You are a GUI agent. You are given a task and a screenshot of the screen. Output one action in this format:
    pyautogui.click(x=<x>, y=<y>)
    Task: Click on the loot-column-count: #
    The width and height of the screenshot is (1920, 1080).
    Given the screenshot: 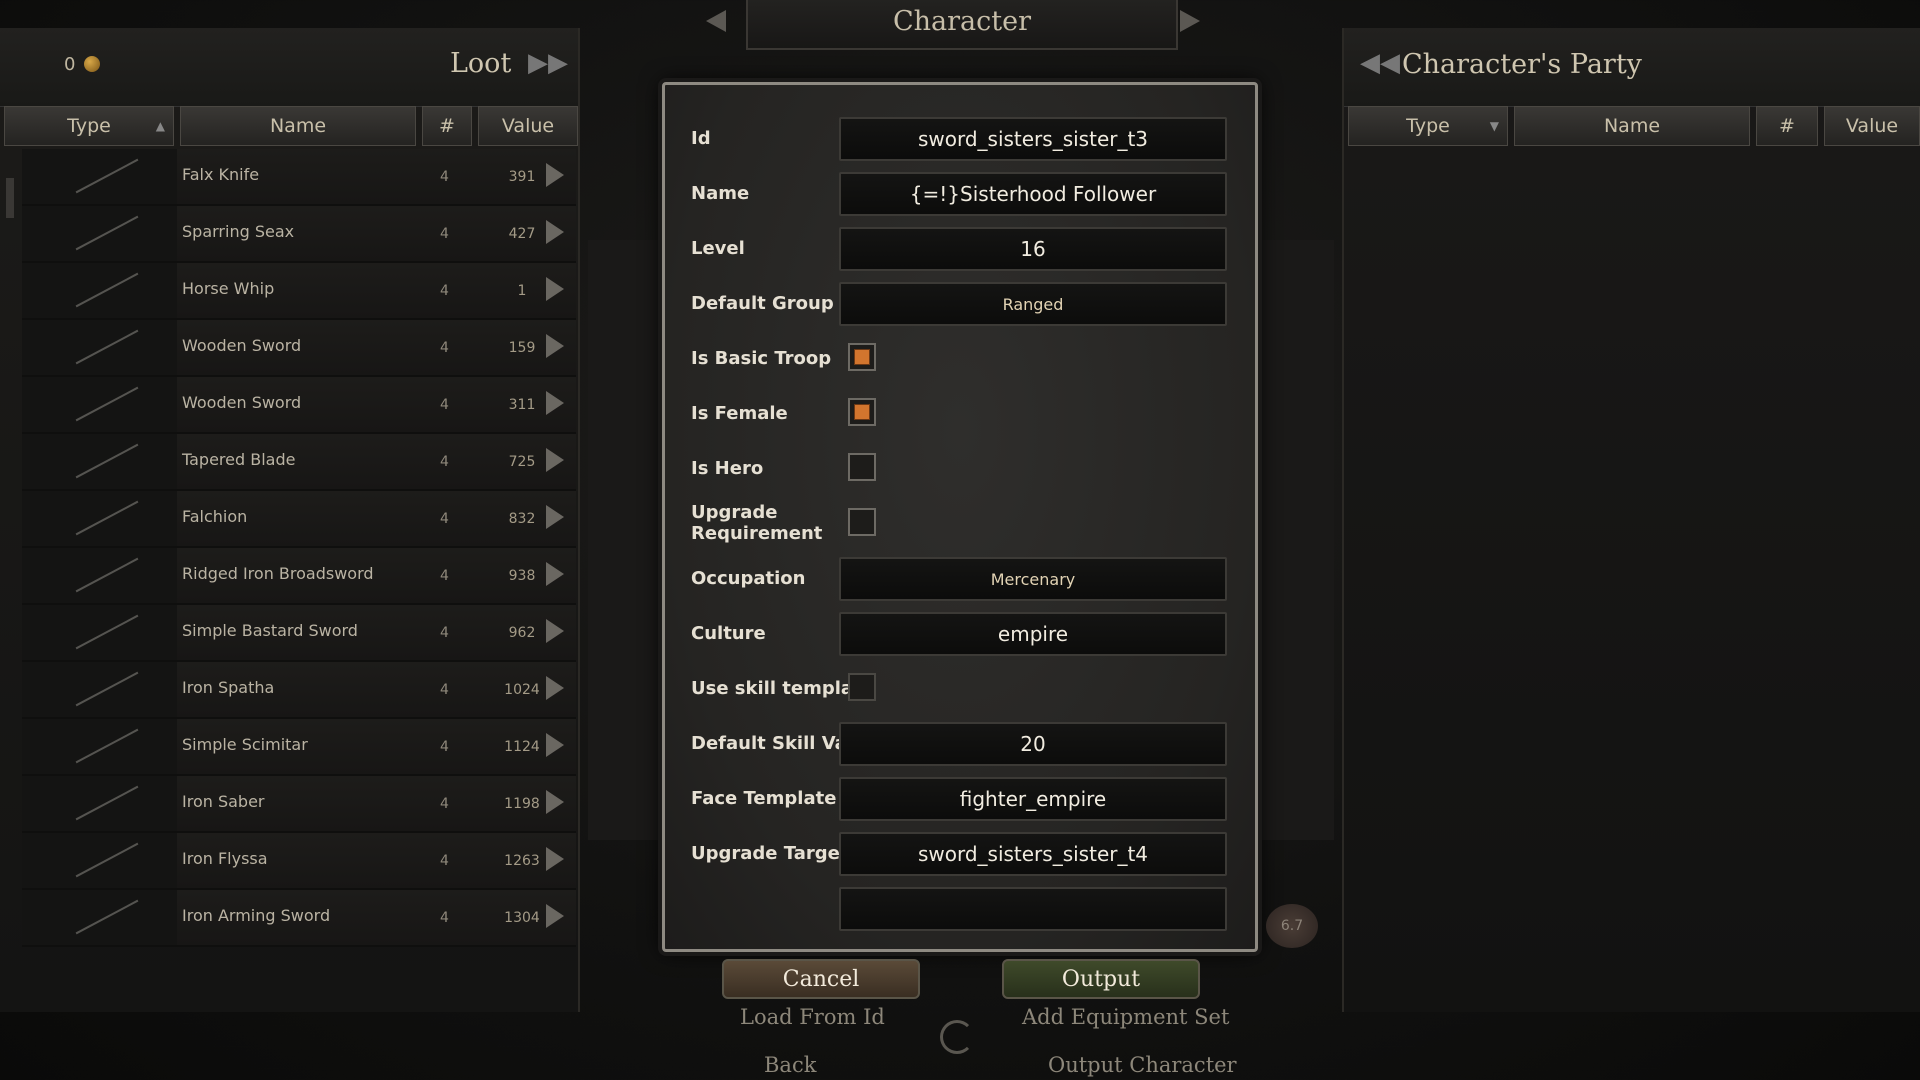 What is the action you would take?
    pyautogui.click(x=447, y=126)
    